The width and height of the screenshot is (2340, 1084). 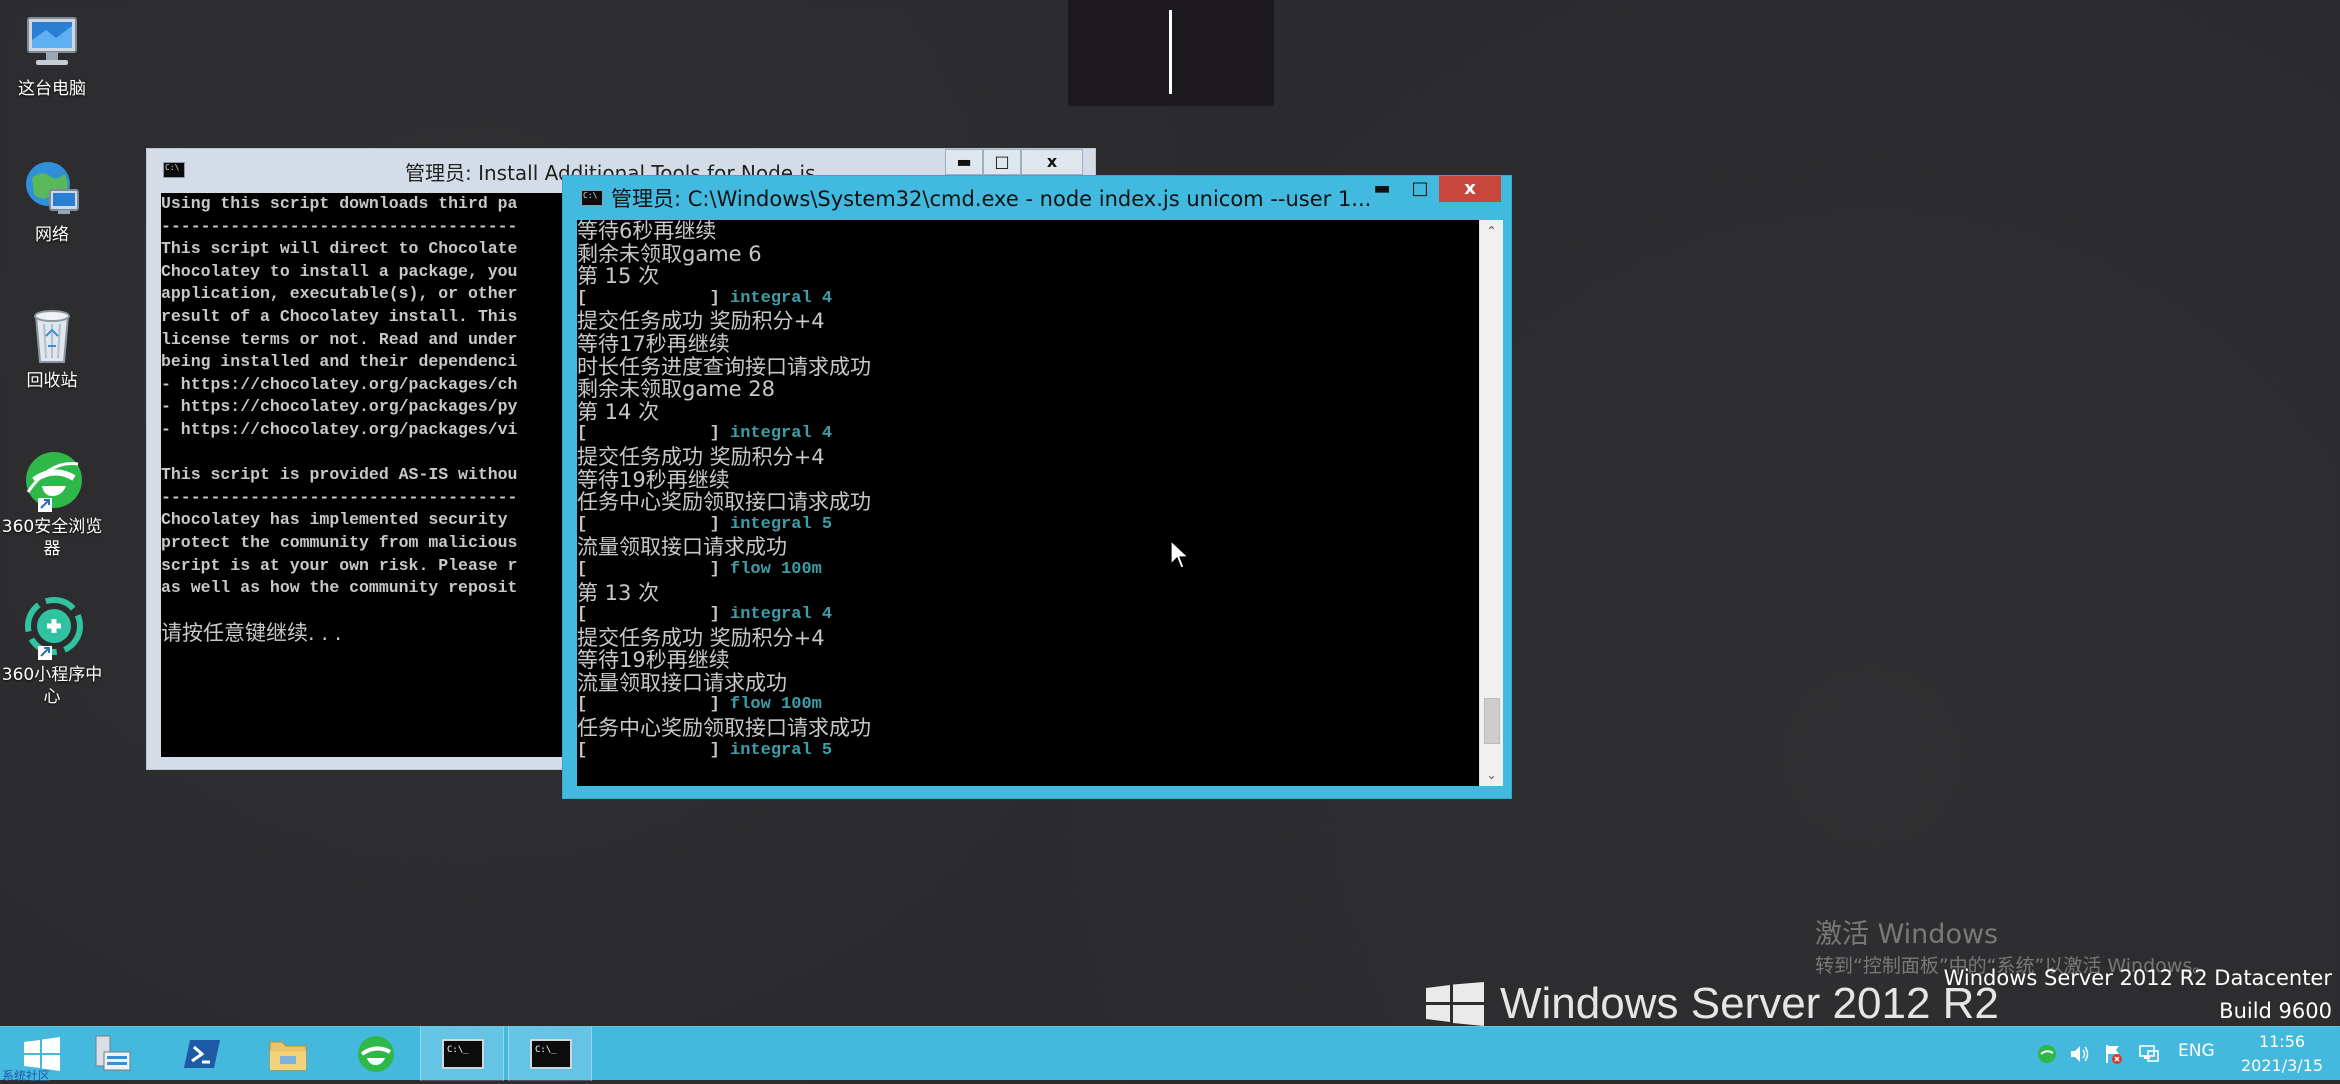 What do you see at coordinates (1492, 721) in the screenshot?
I see `scroll-thumb` at bounding box center [1492, 721].